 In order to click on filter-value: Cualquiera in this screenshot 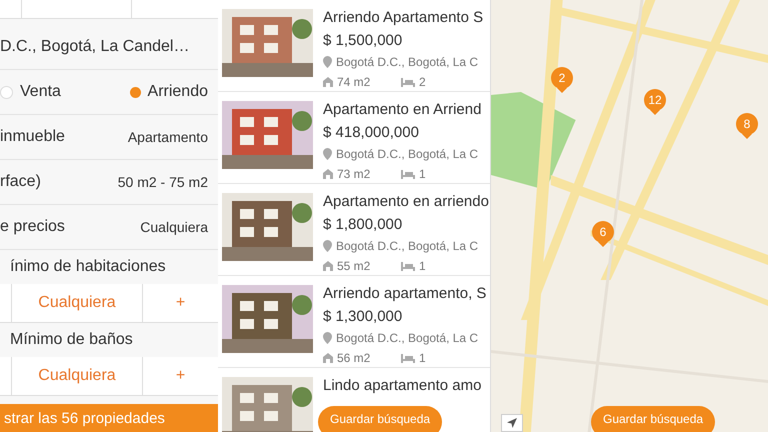, I will do `click(174, 227)`.